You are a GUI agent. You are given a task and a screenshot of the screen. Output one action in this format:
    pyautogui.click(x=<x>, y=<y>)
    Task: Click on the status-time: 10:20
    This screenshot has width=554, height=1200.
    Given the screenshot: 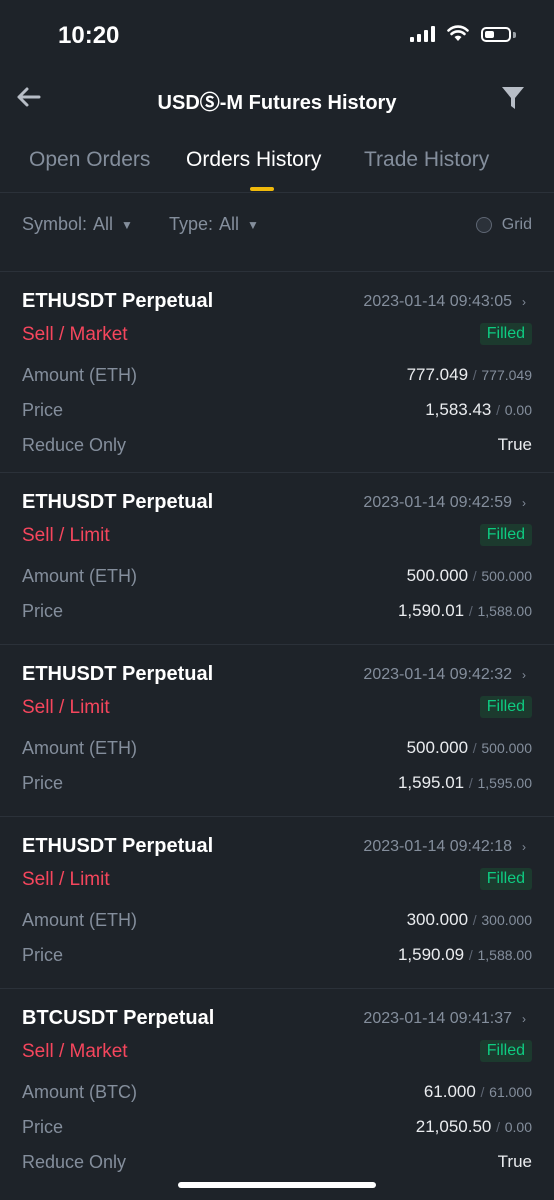 What is the action you would take?
    pyautogui.click(x=89, y=35)
    